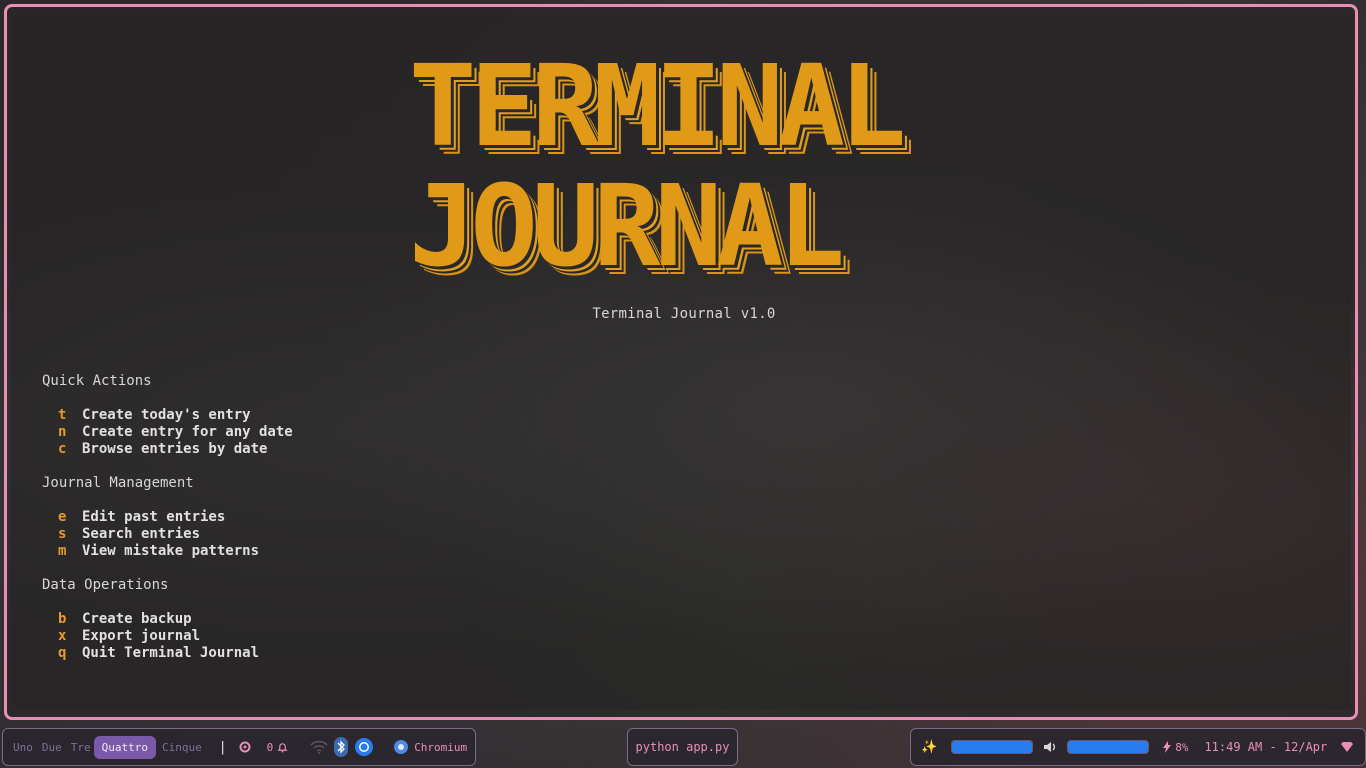  I want to click on menu-key: b, so click(62, 619).